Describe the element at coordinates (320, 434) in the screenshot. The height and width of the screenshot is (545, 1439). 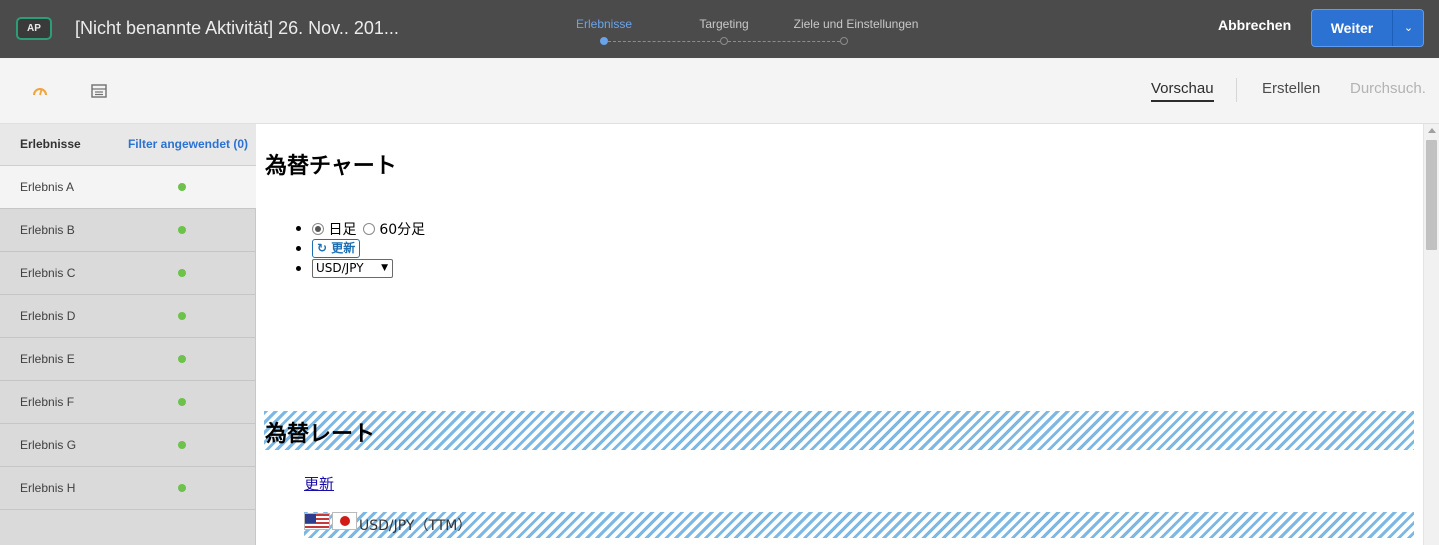
I see `rate-heading: 為替レート` at that location.